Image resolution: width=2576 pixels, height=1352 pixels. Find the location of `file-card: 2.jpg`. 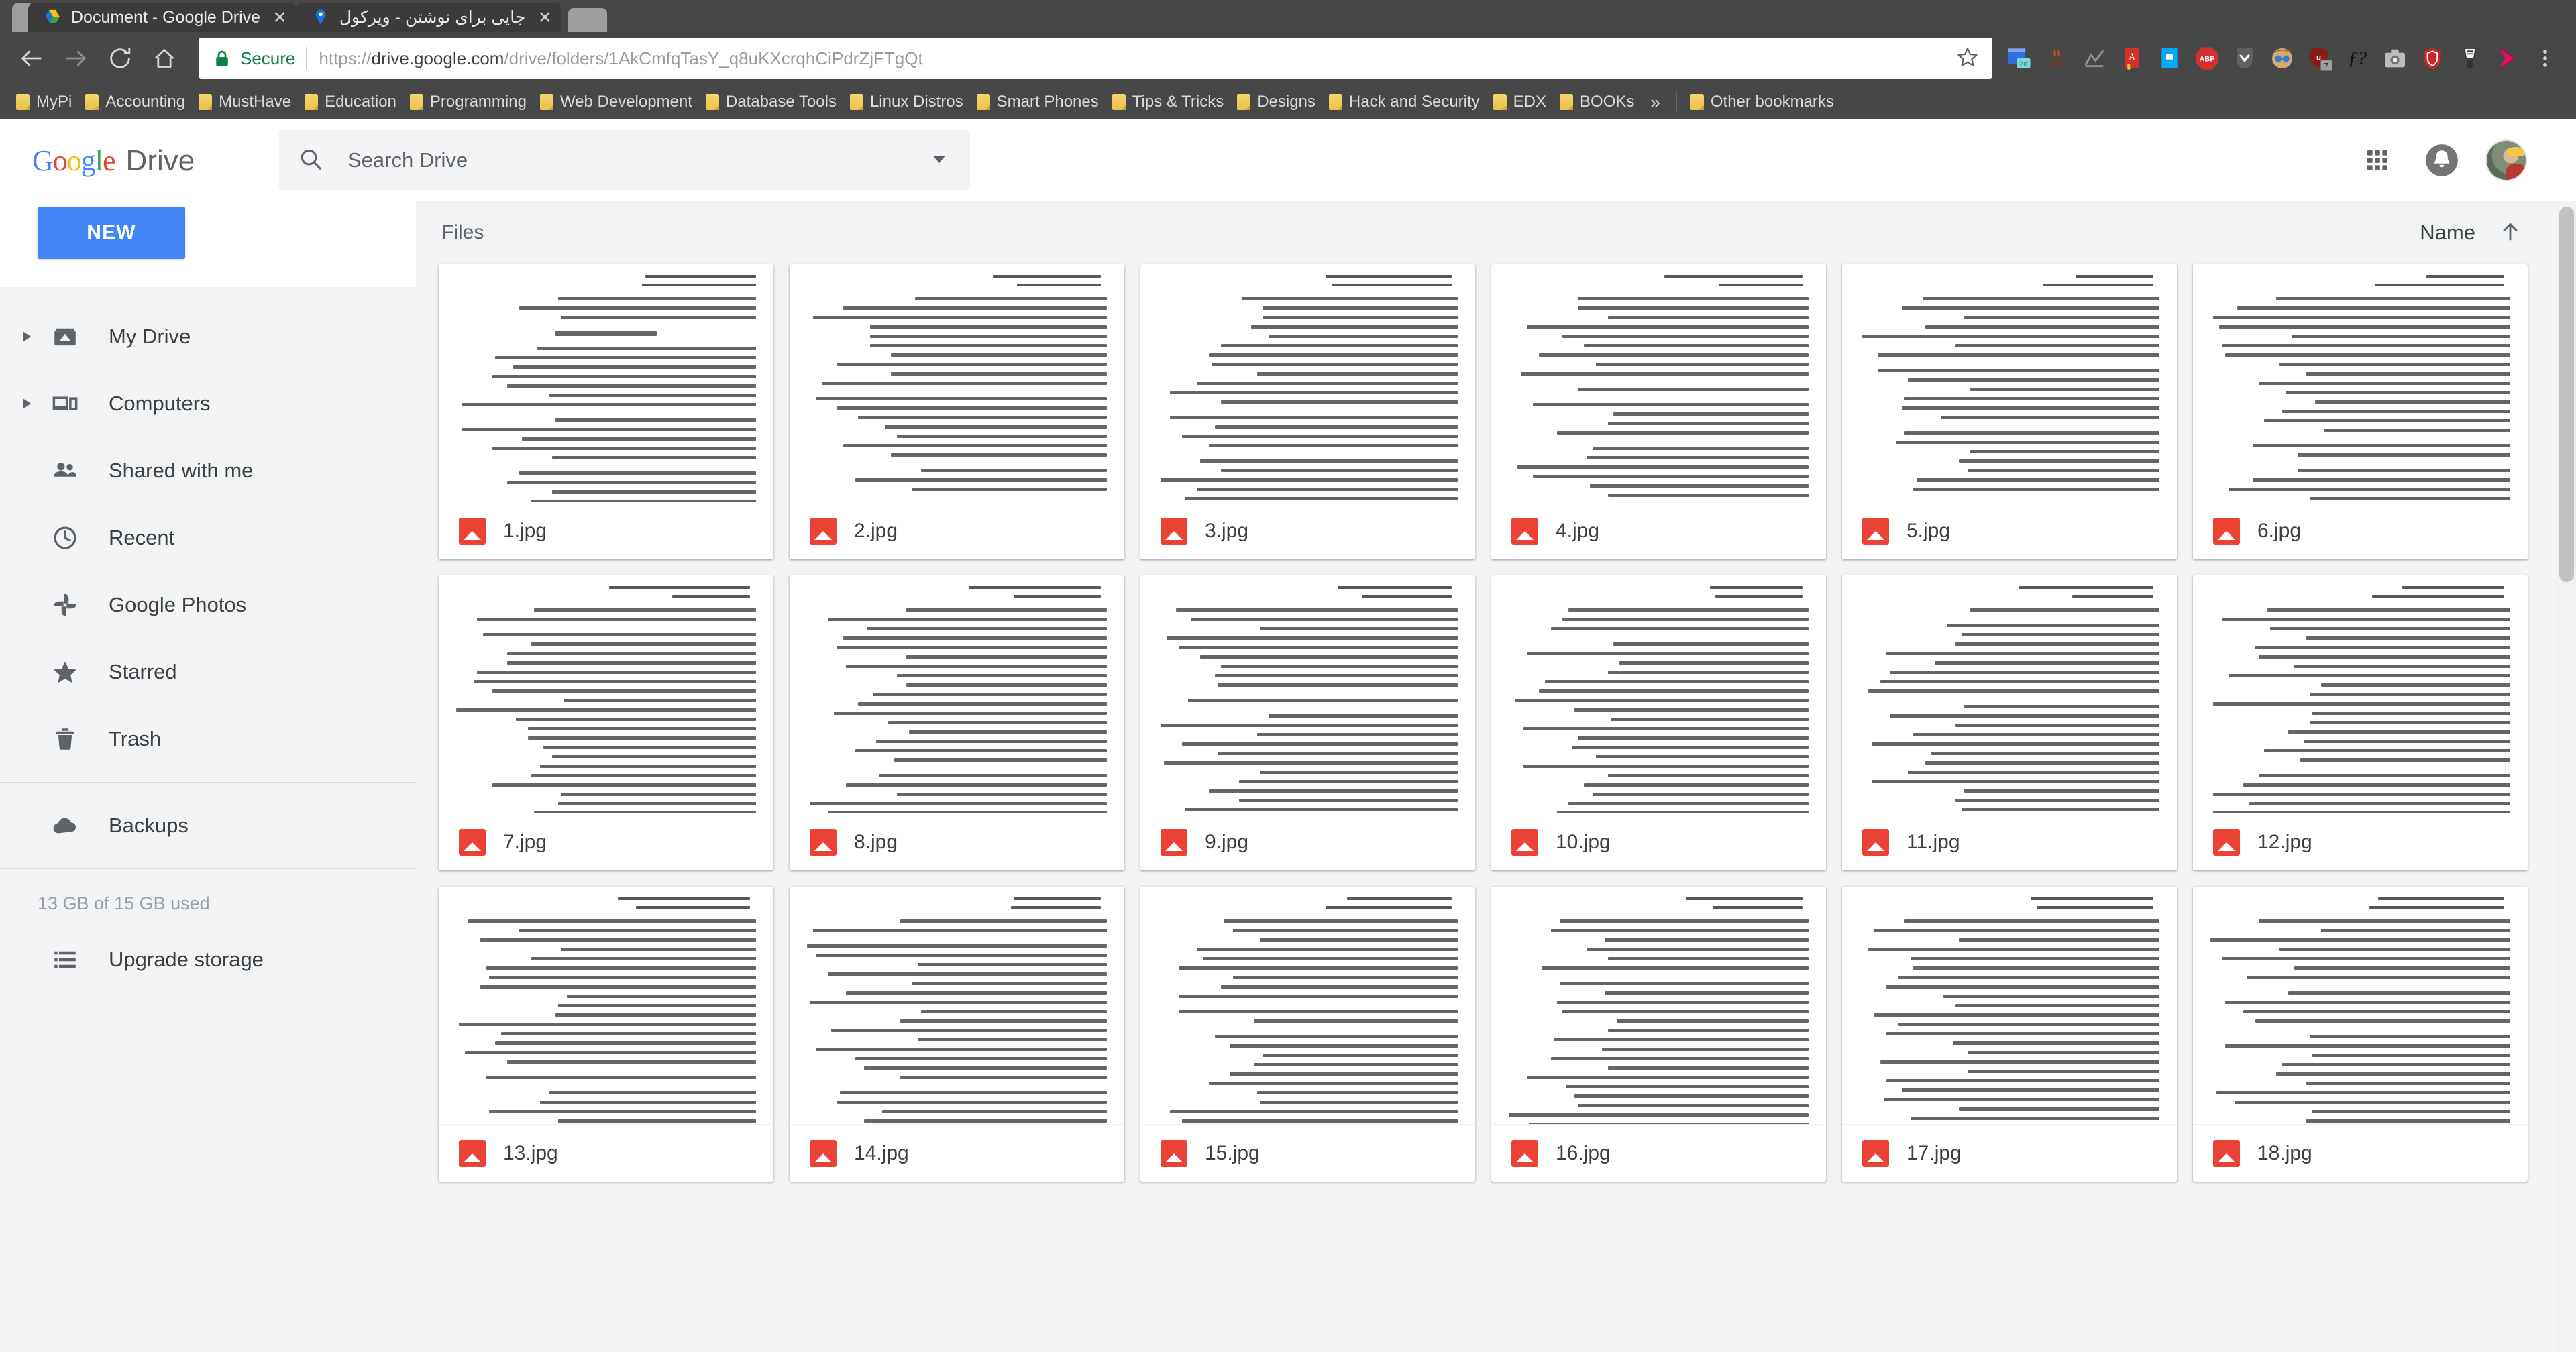

file-card: 2.jpg is located at coordinates (957, 411).